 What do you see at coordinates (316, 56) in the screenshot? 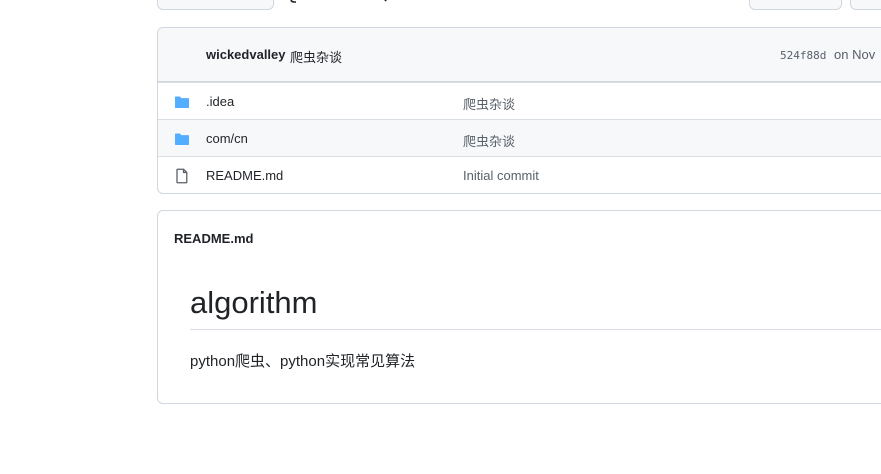
I see `commit-message-link: 爬虫杂谈` at bounding box center [316, 56].